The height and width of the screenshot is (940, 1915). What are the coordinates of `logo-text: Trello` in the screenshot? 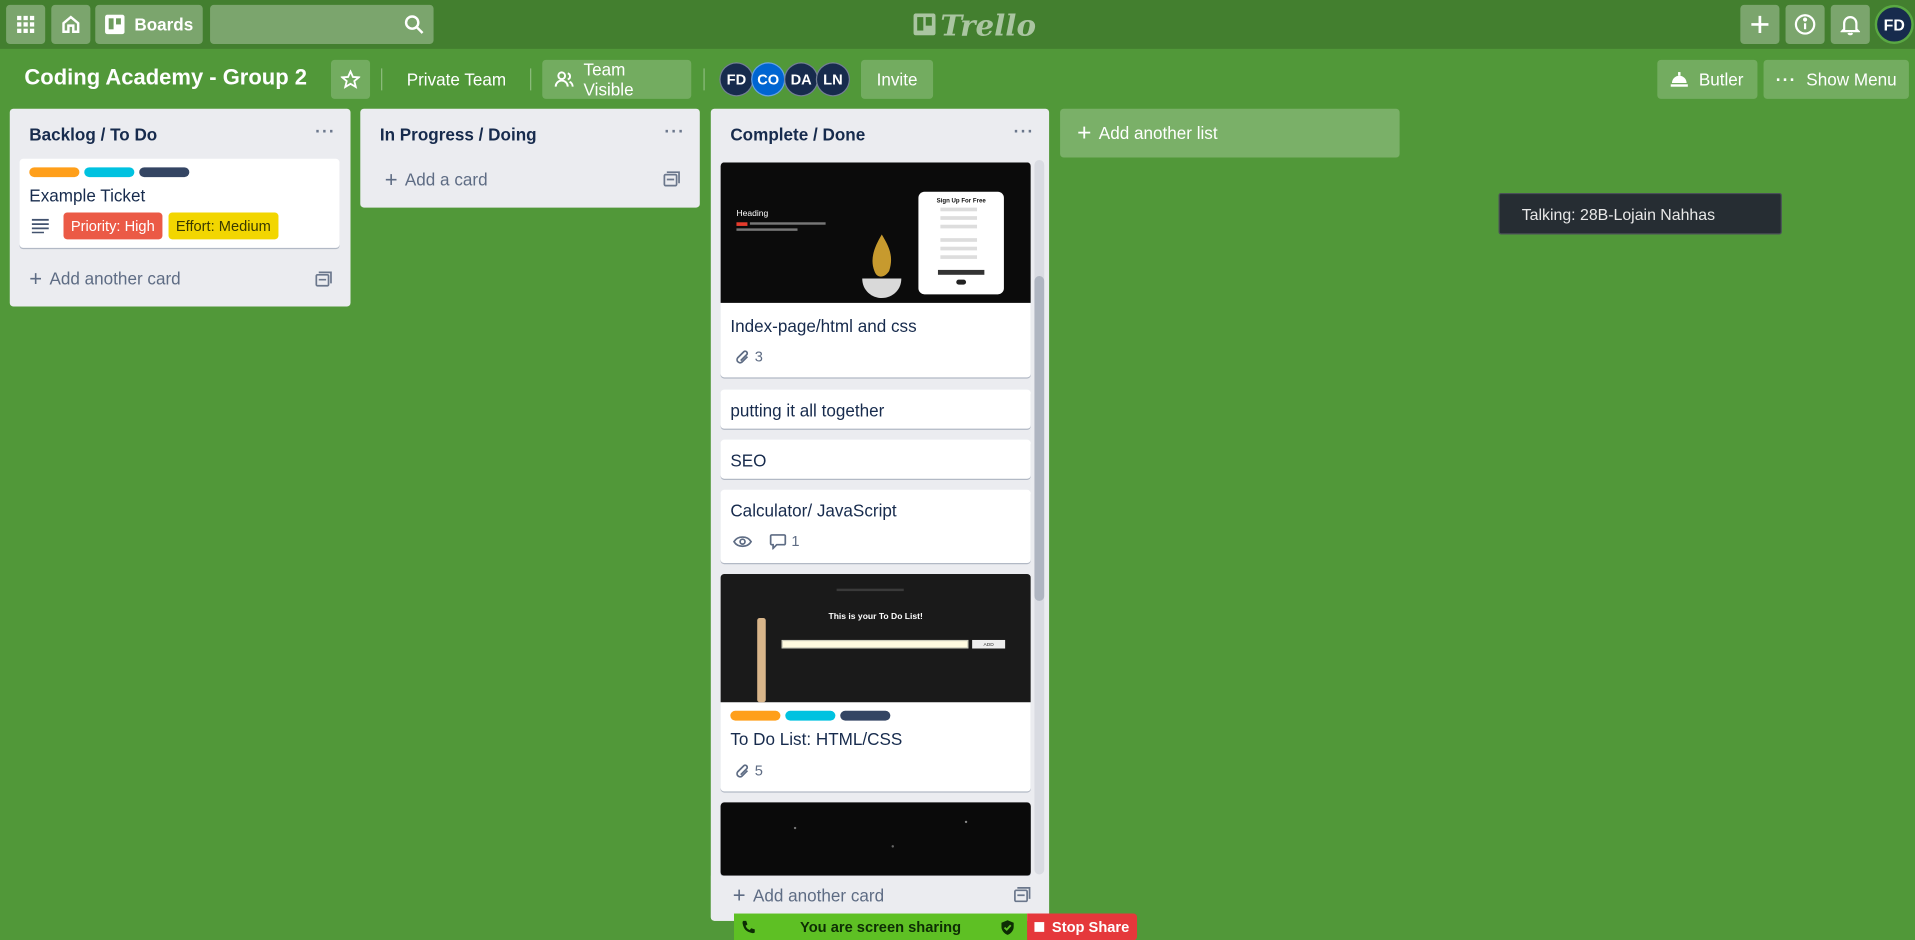 It's located at (988, 24).